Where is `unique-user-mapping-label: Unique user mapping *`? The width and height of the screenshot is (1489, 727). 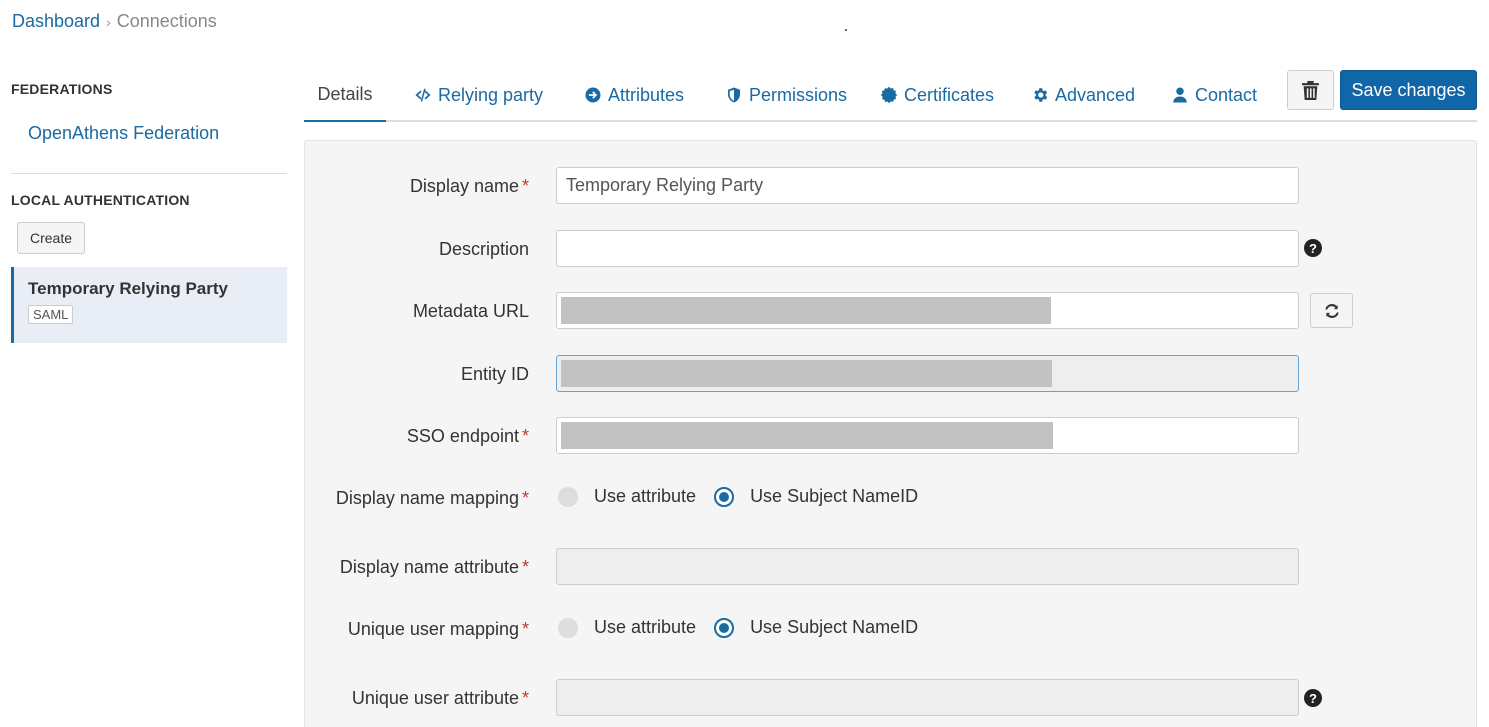 unique-user-mapping-label: Unique user mapping * is located at coordinates (438, 629).